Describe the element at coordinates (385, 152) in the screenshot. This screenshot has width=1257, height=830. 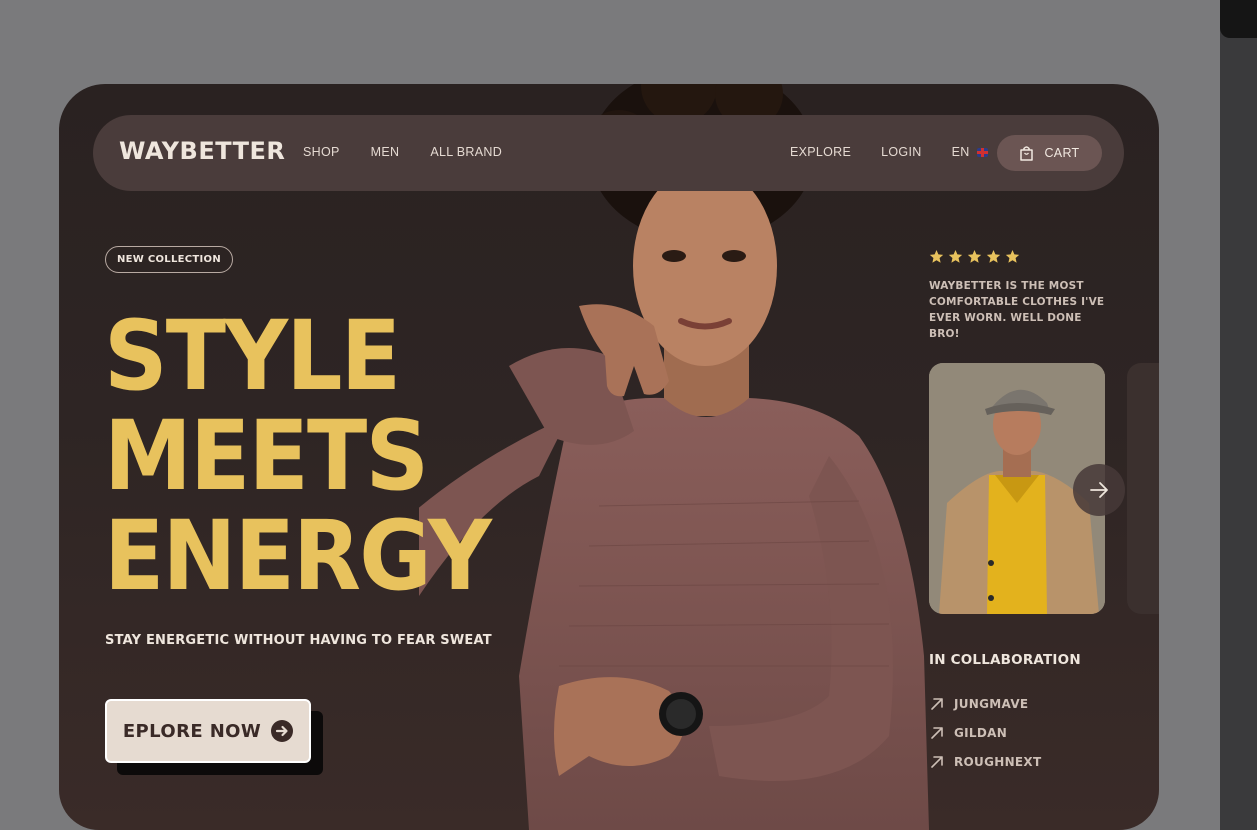
I see `nav-link-men: MEN` at that location.